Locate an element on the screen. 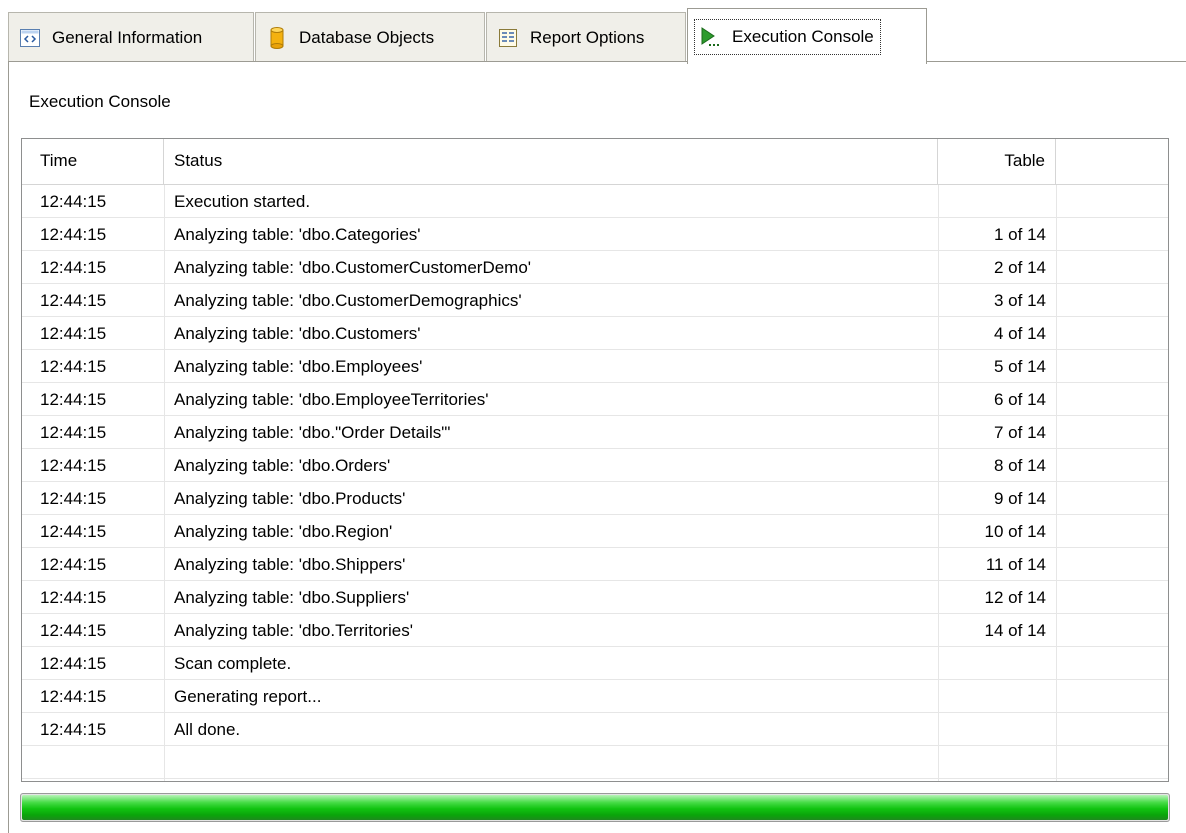 This screenshot has height=833, width=1186. row-status: Analyzing table: 'dbo.Territories' is located at coordinates (293, 630).